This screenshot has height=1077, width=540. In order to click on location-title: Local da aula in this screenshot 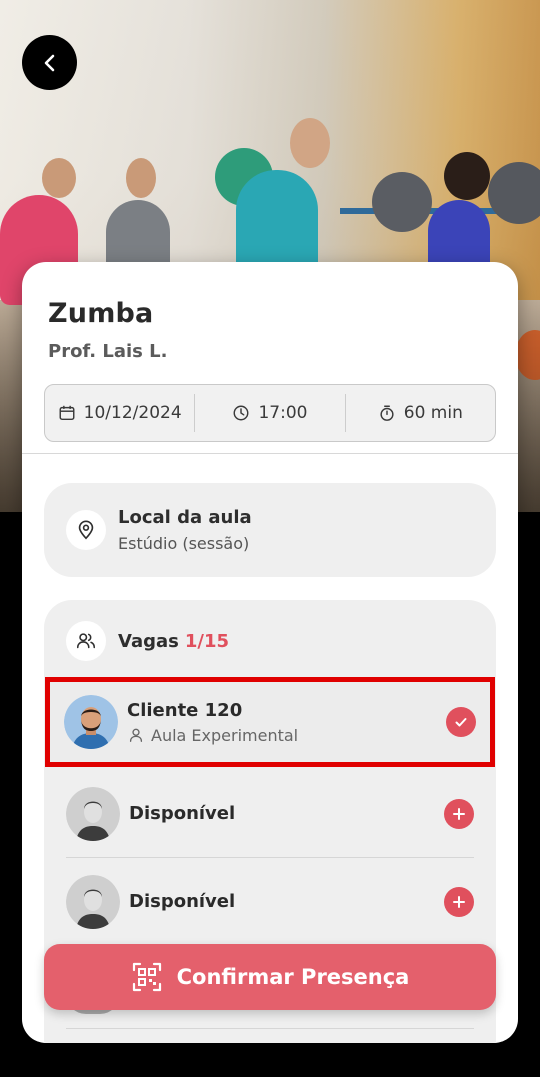, I will do `click(185, 517)`.